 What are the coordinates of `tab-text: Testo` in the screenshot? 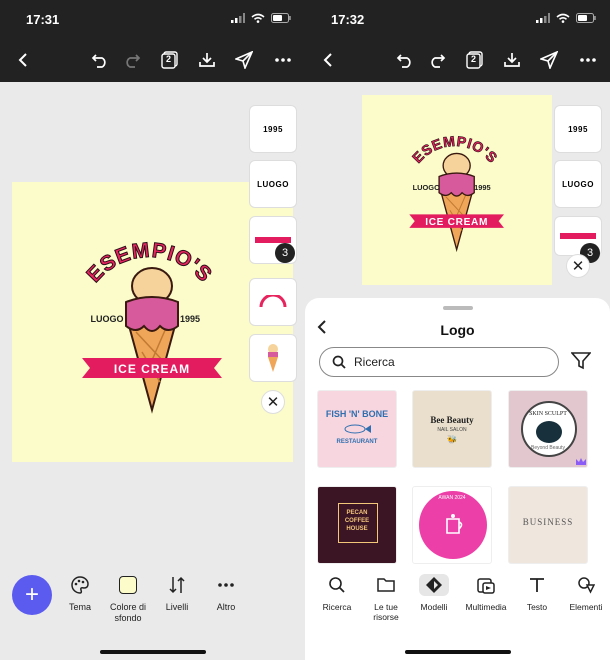 It's located at (537, 592).